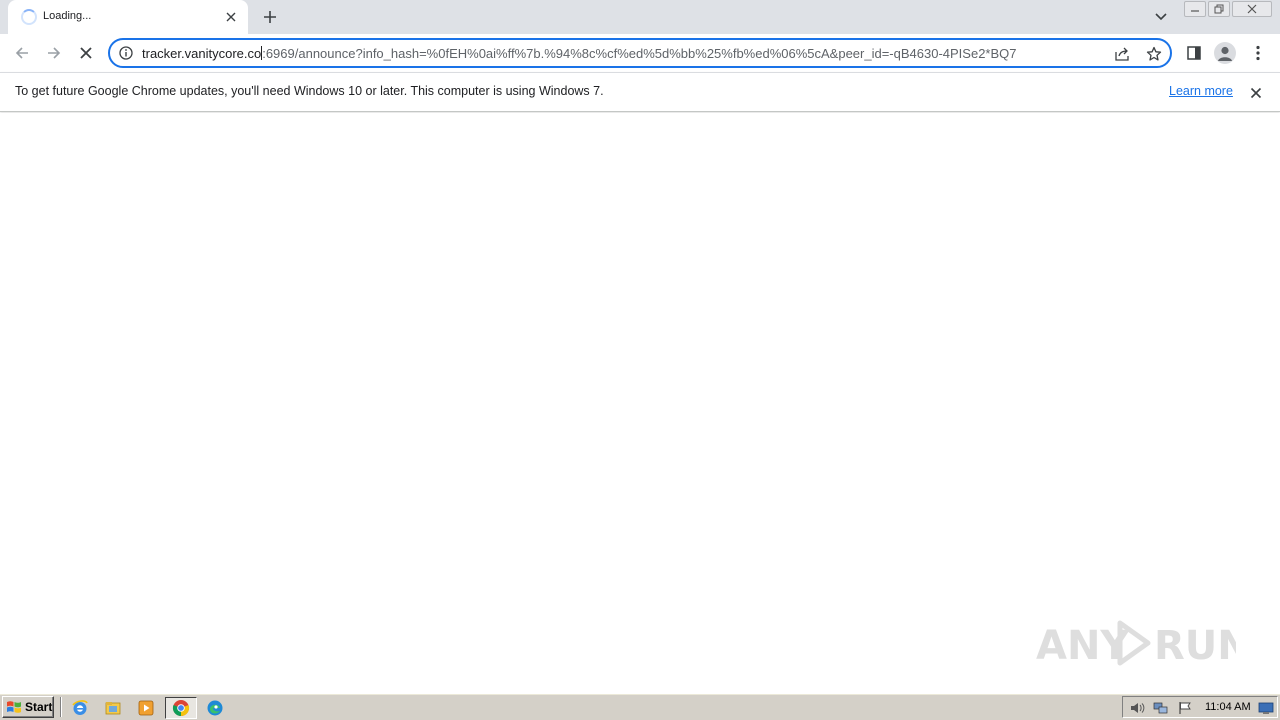 The image size is (1280, 720). Describe the element at coordinates (1266, 707) in the screenshot. I see `show-desktop-icon` at that location.